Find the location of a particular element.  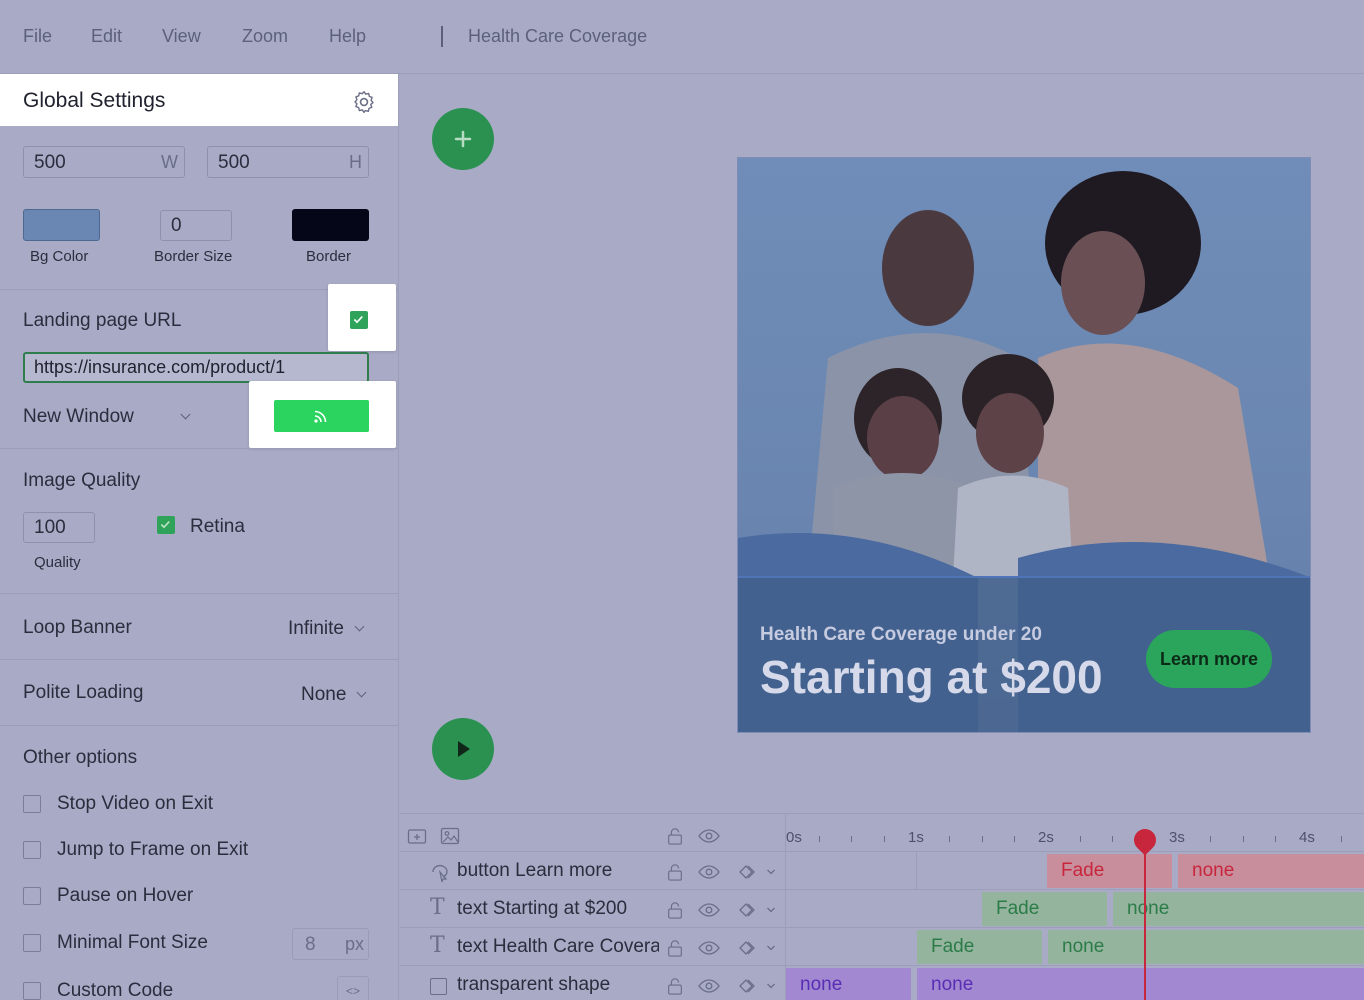

add-element-button is located at coordinates (463, 139).